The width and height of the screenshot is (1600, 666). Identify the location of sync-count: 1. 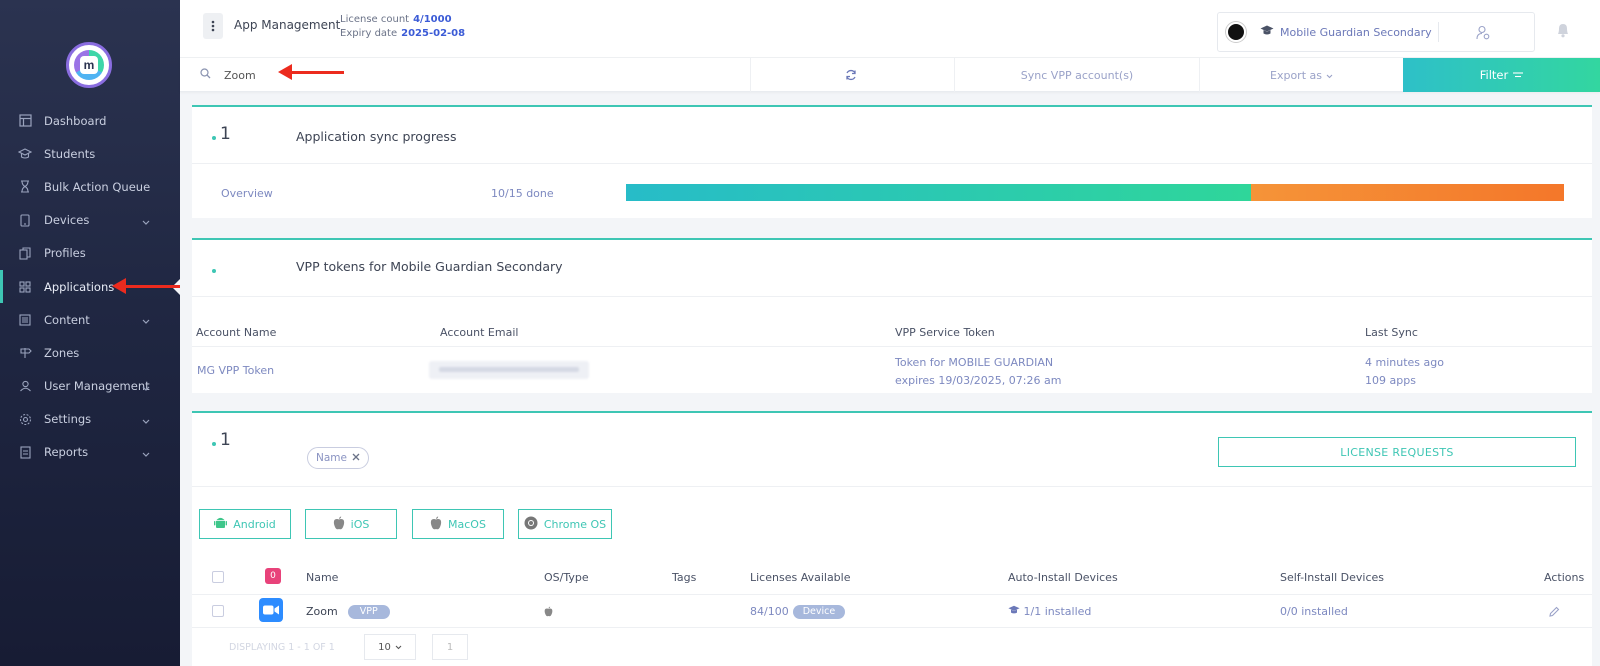
(221, 134).